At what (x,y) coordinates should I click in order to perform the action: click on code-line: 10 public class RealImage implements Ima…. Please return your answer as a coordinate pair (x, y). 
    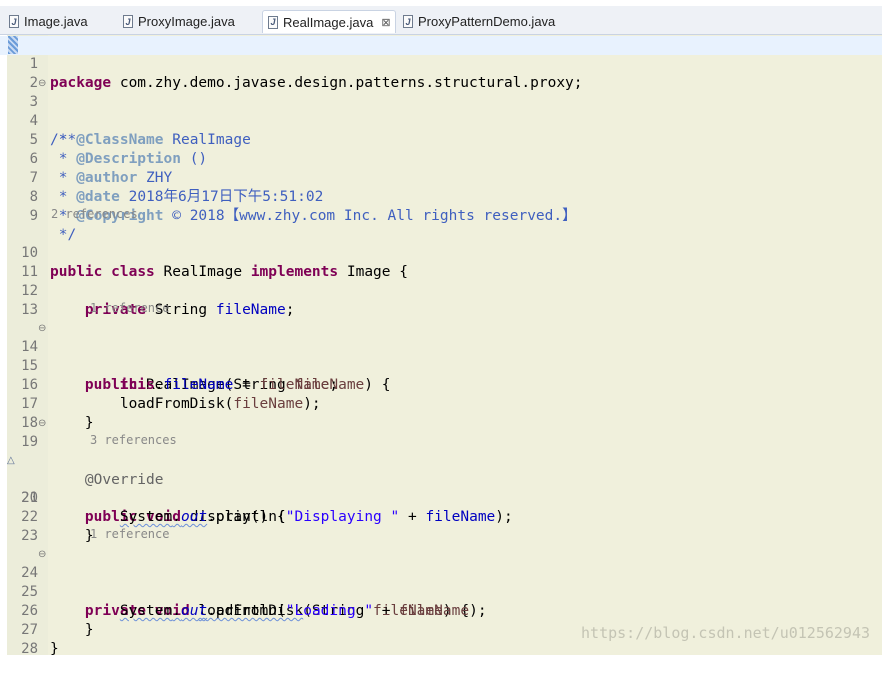
    Looking at the image, I should click on (441, 252).